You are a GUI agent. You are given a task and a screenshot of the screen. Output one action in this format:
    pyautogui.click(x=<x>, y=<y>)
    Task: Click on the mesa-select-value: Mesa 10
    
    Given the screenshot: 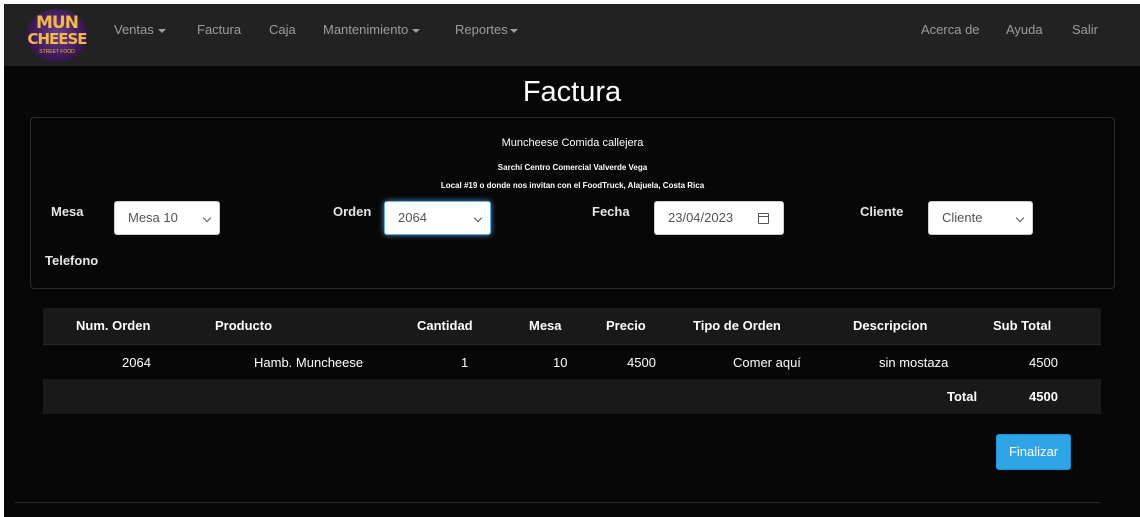 What is the action you would take?
    pyautogui.click(x=153, y=217)
    